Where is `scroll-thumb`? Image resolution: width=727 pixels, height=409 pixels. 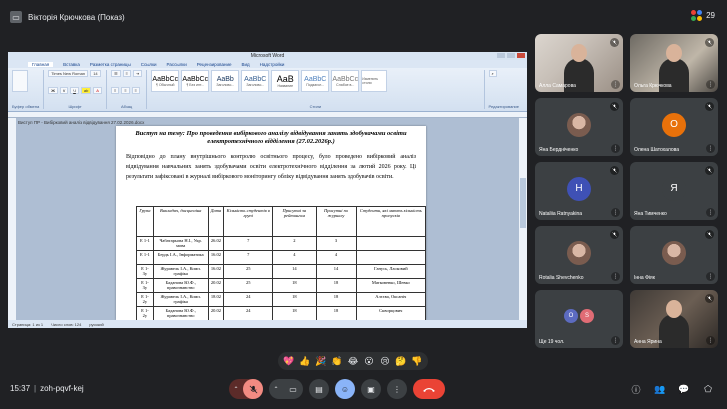 scroll-thumb is located at coordinates (523, 203).